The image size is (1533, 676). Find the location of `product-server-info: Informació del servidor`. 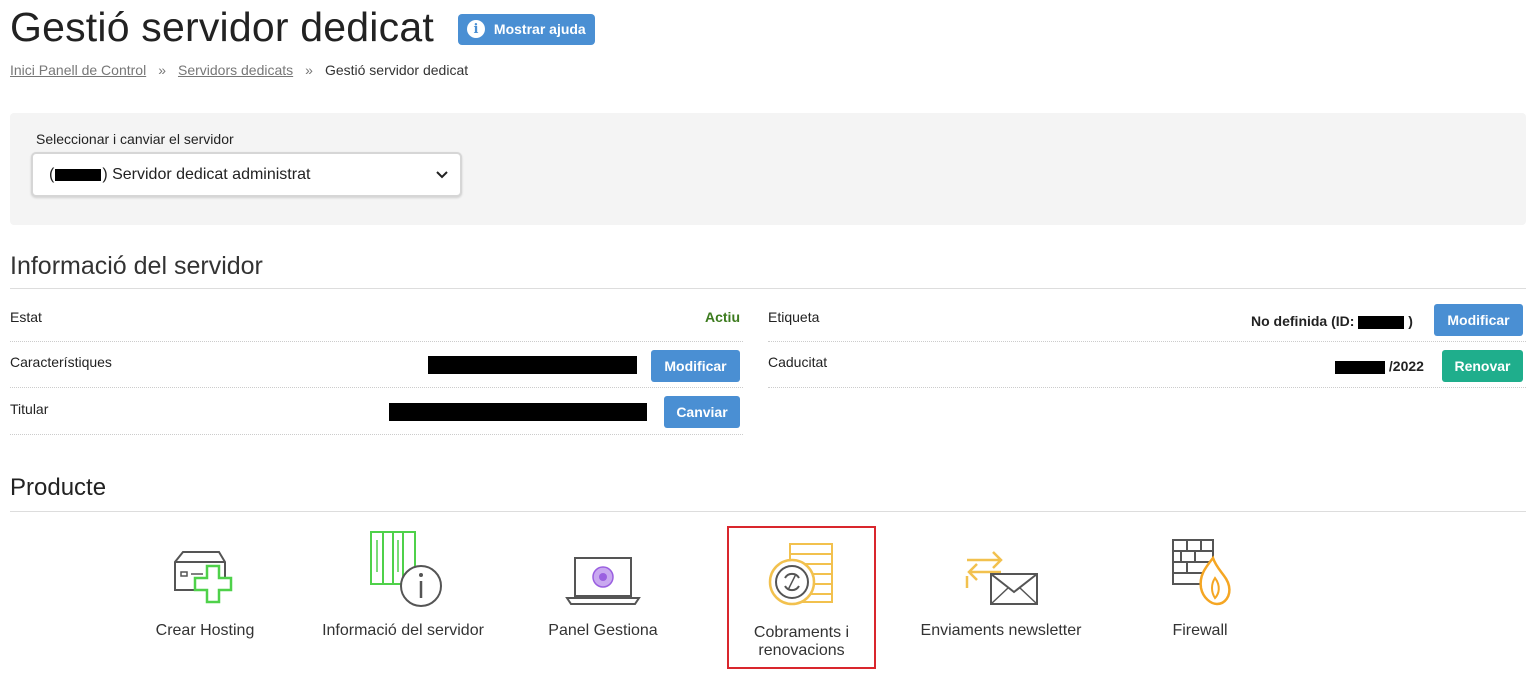

product-server-info: Informació del servidor is located at coordinates (403, 598).